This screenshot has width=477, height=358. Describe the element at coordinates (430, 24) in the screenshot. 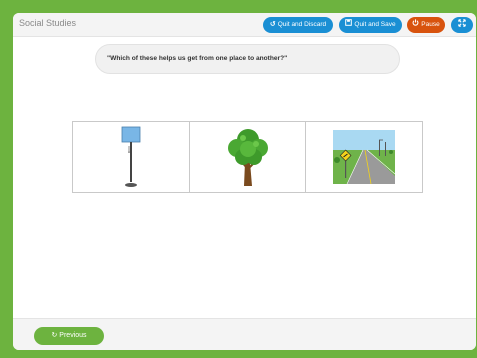

I see `pause-label: Pause` at that location.